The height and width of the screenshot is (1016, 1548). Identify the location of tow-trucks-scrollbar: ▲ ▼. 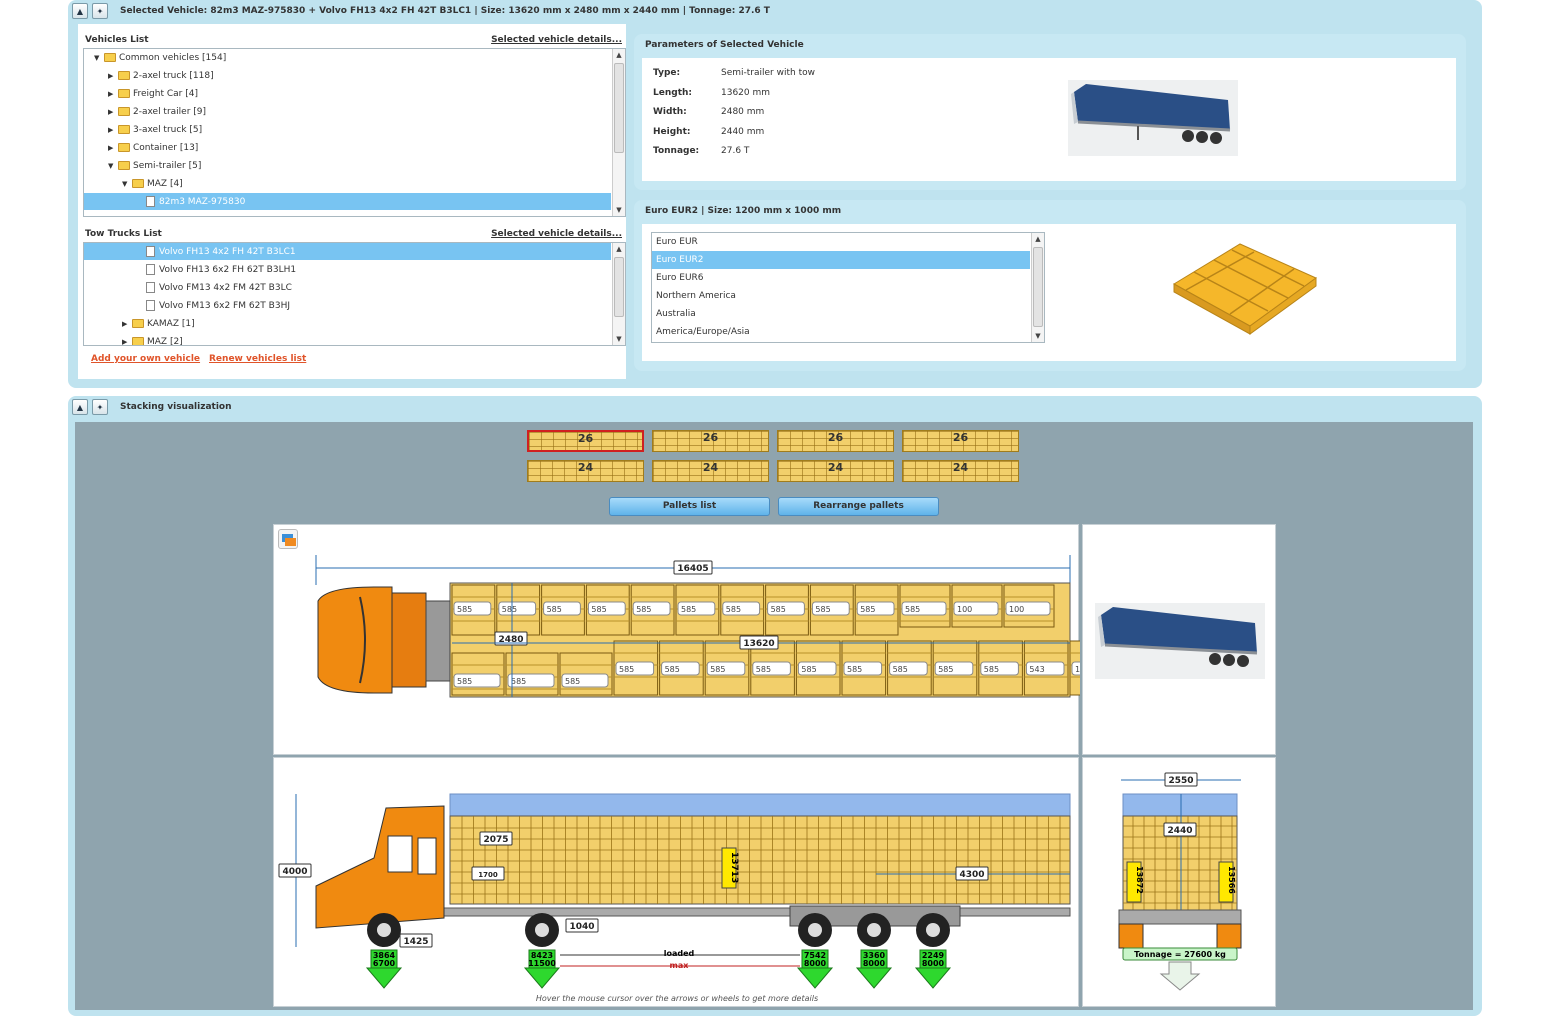
(618, 294).